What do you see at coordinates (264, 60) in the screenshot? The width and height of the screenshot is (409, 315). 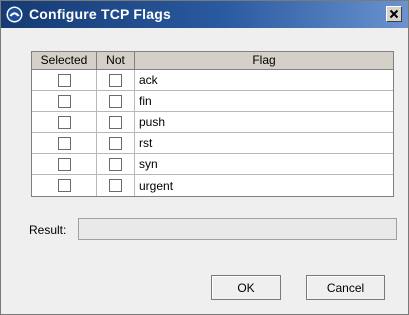 I see `column-header-flag: Flag` at bounding box center [264, 60].